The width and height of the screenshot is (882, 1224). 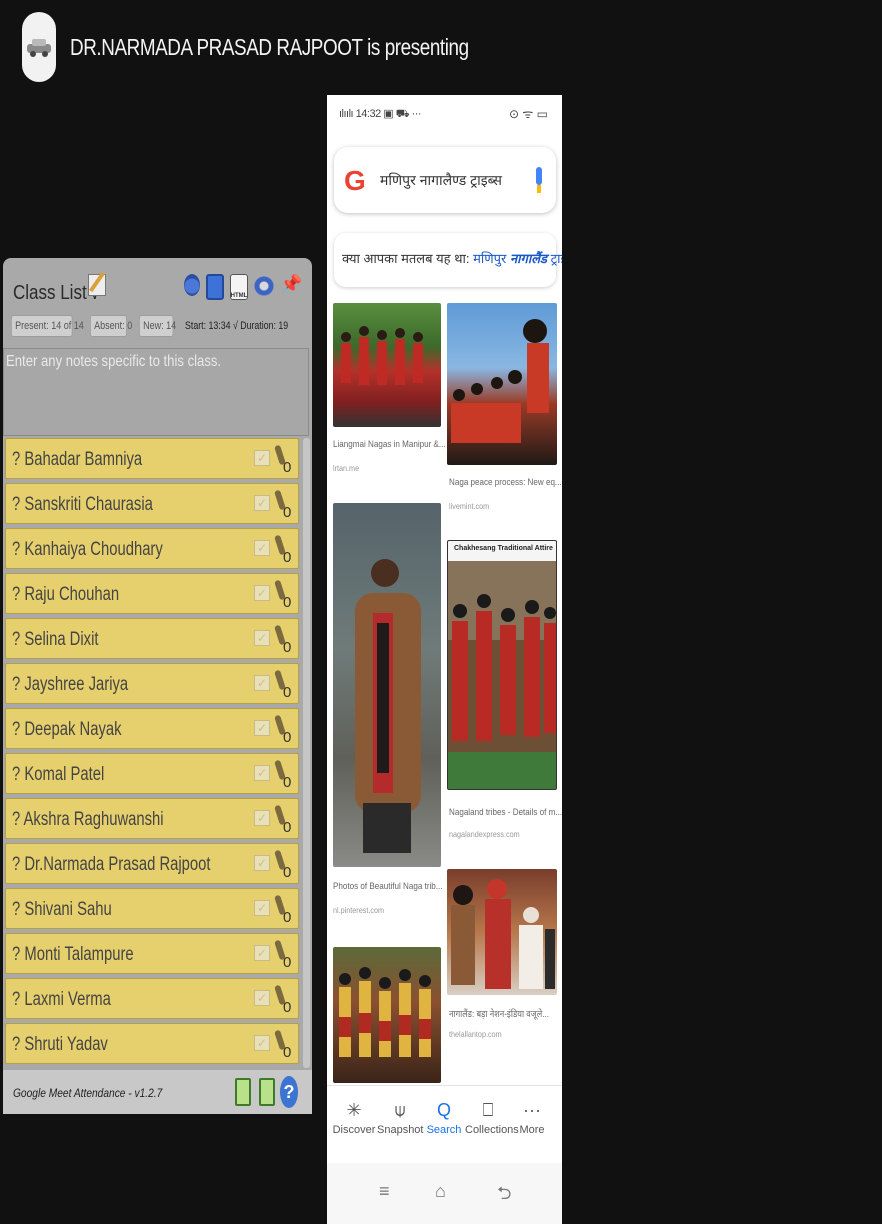 What do you see at coordinates (55, 639) in the screenshot?
I see `student-name: ? Selina Dixit` at bounding box center [55, 639].